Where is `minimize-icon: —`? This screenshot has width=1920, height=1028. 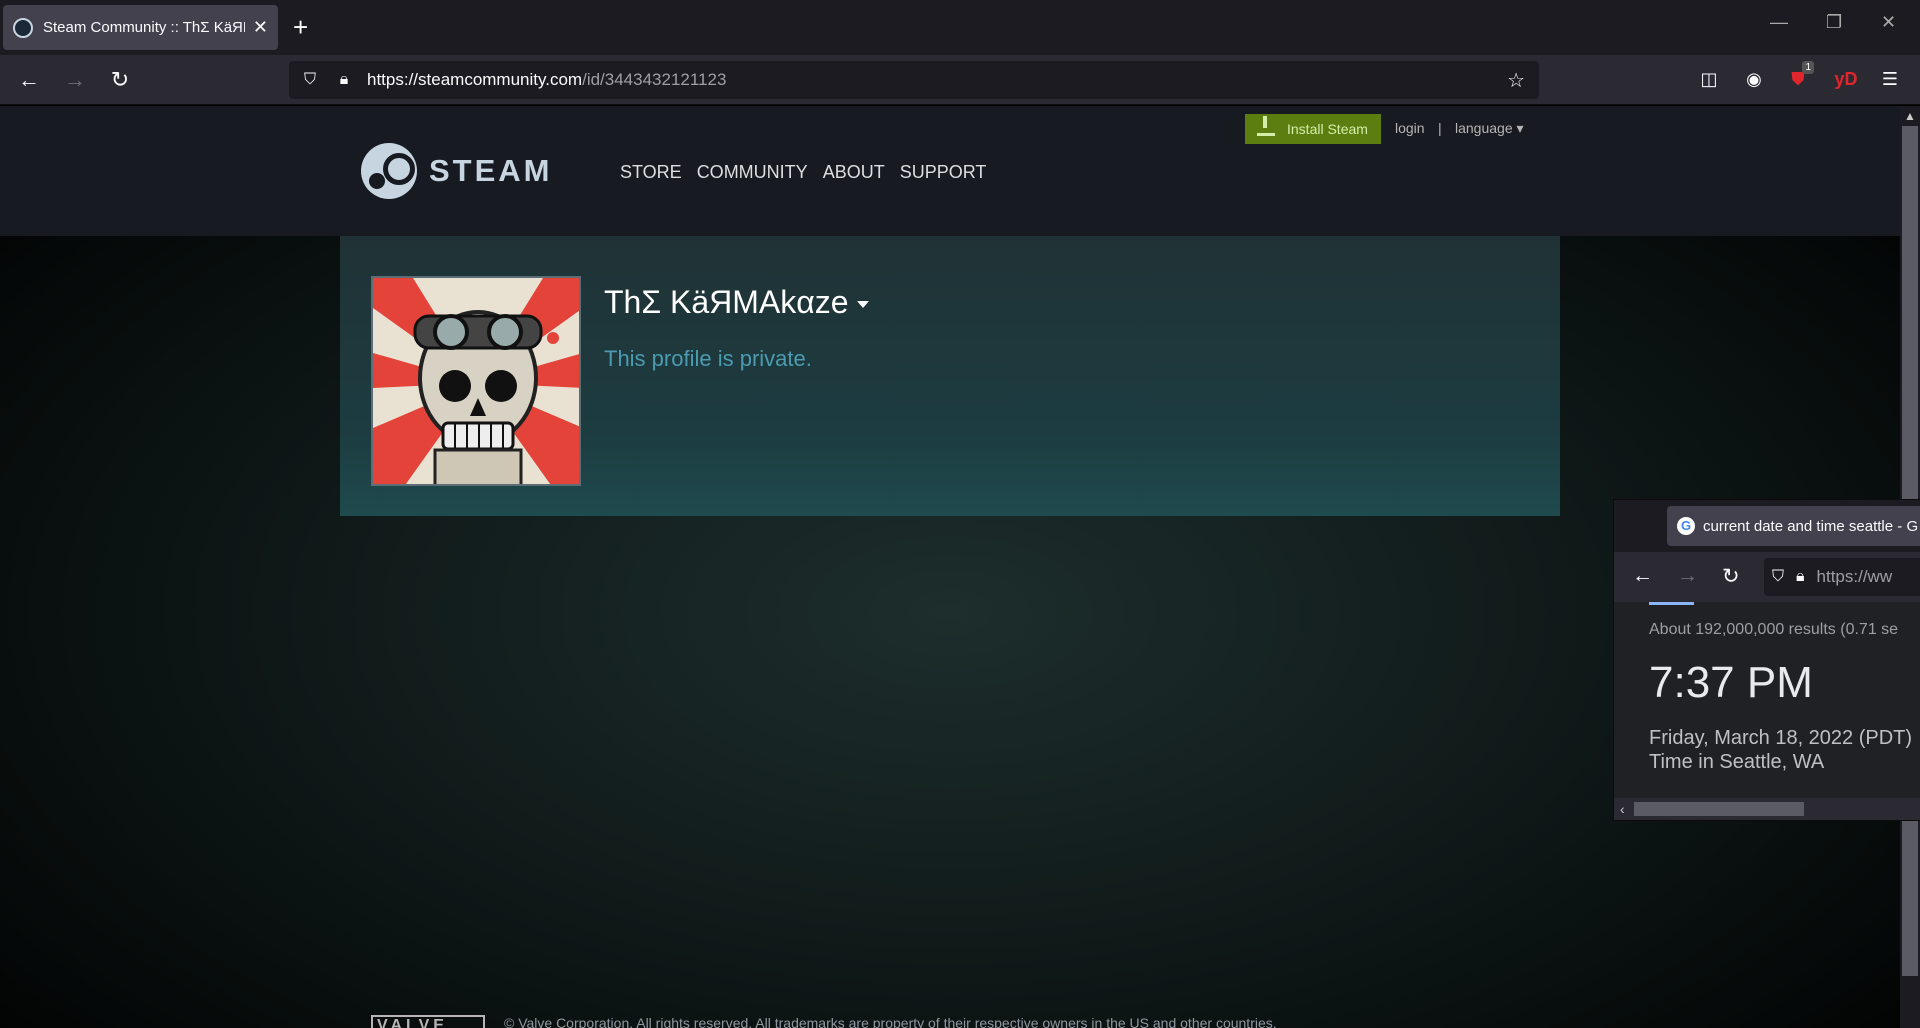 minimize-icon: — is located at coordinates (1779, 22).